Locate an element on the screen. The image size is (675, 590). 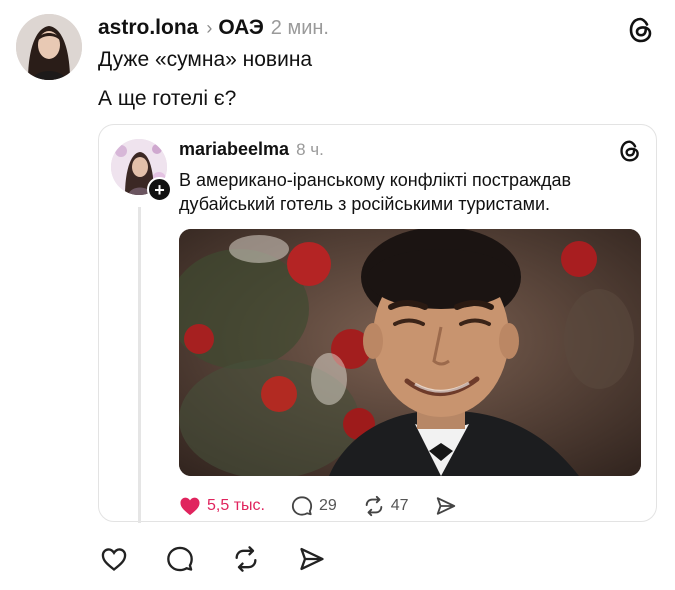
heart-filled-icon is located at coordinates (190, 506).